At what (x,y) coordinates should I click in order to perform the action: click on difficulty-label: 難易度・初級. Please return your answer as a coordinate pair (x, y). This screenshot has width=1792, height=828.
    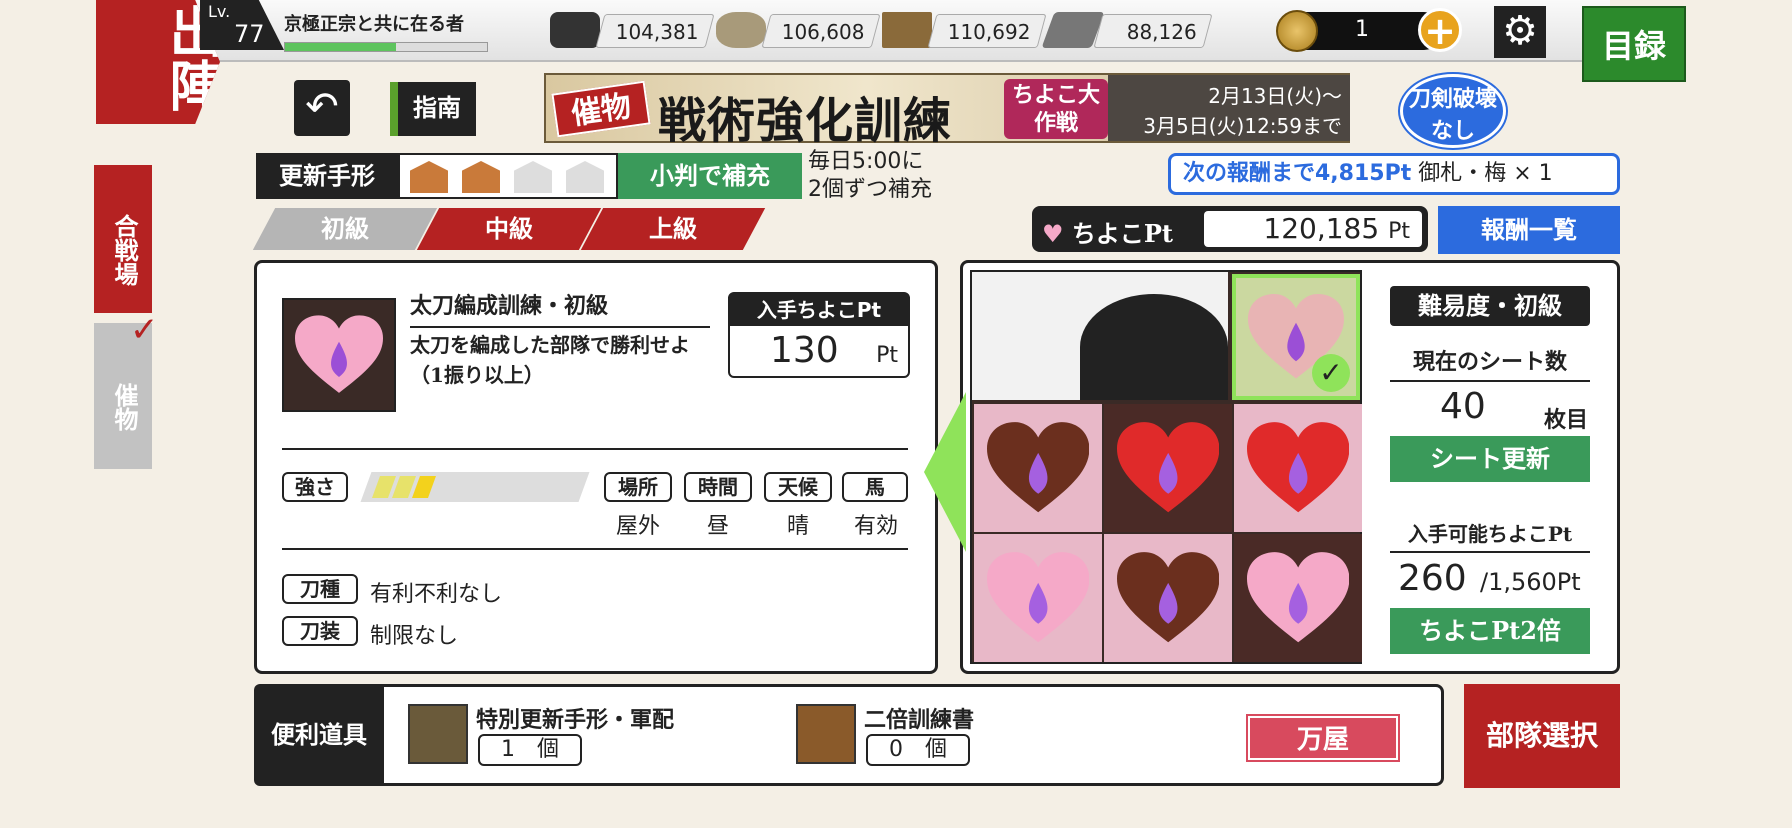
    Looking at the image, I should click on (1490, 306).